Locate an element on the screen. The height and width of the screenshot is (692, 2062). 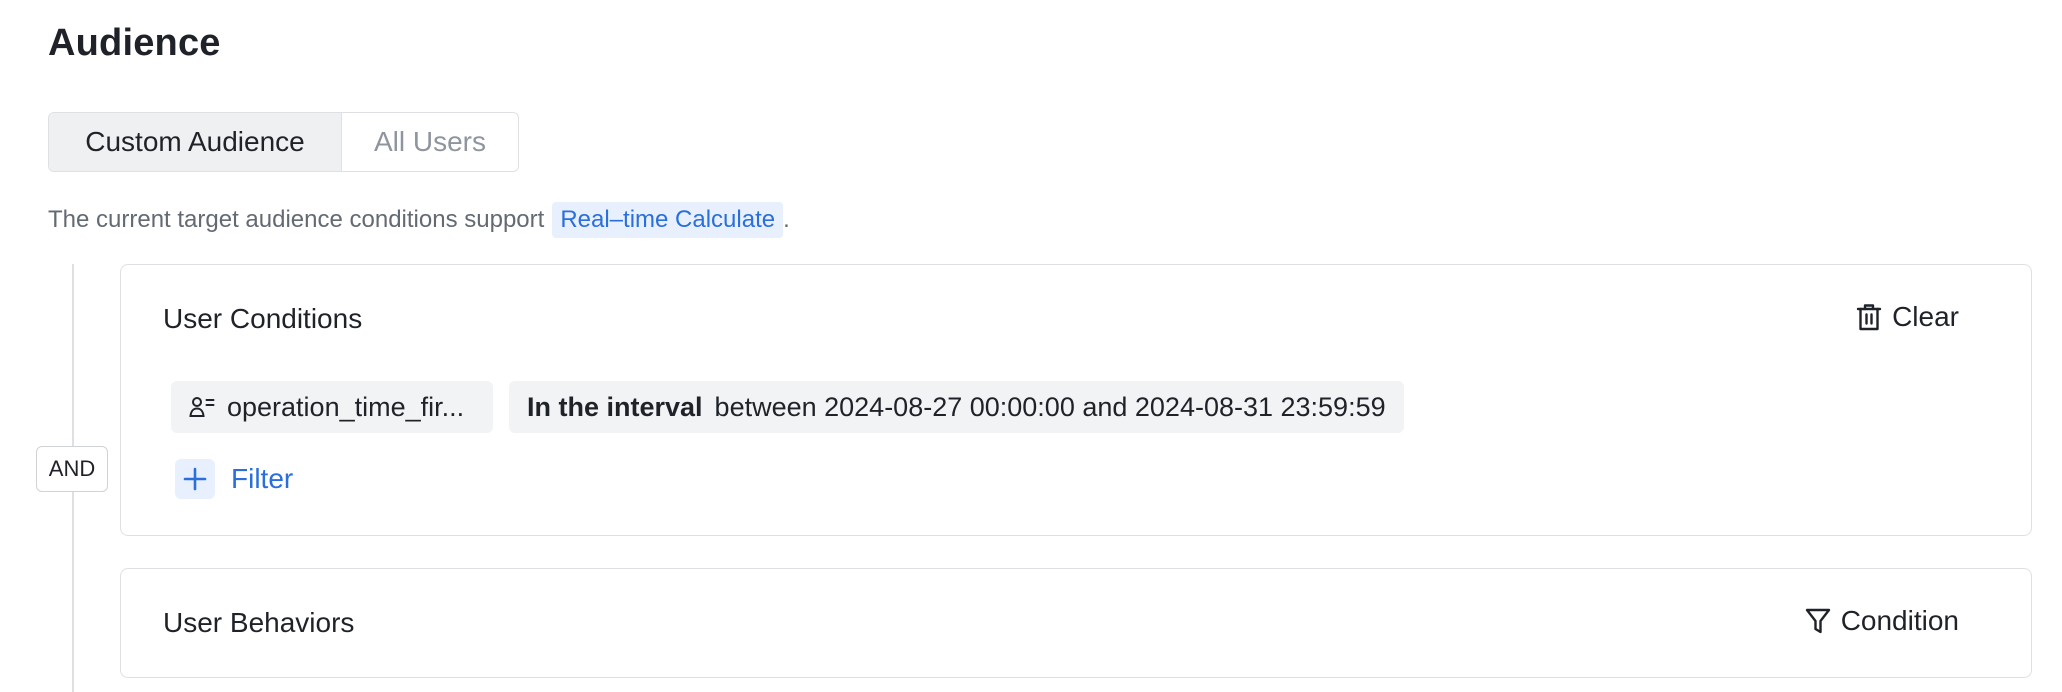
funnel-icon is located at coordinates (1817, 621).